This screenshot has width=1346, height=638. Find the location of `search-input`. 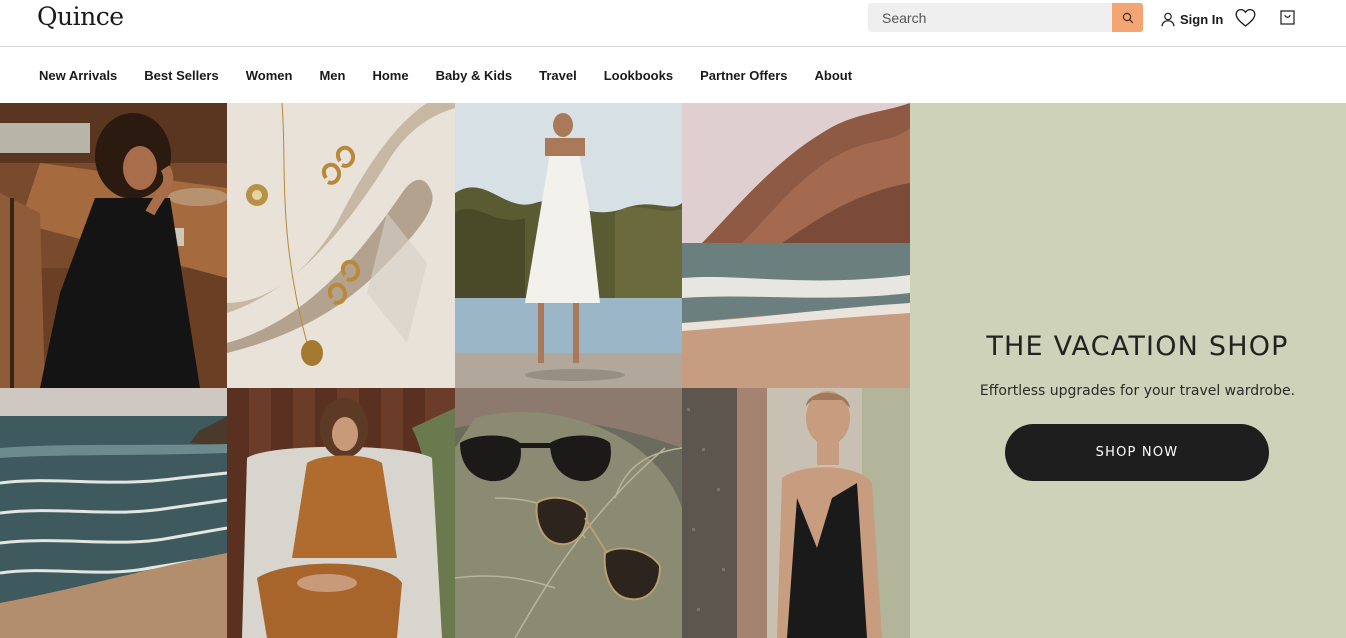

search-input is located at coordinates (990, 17).